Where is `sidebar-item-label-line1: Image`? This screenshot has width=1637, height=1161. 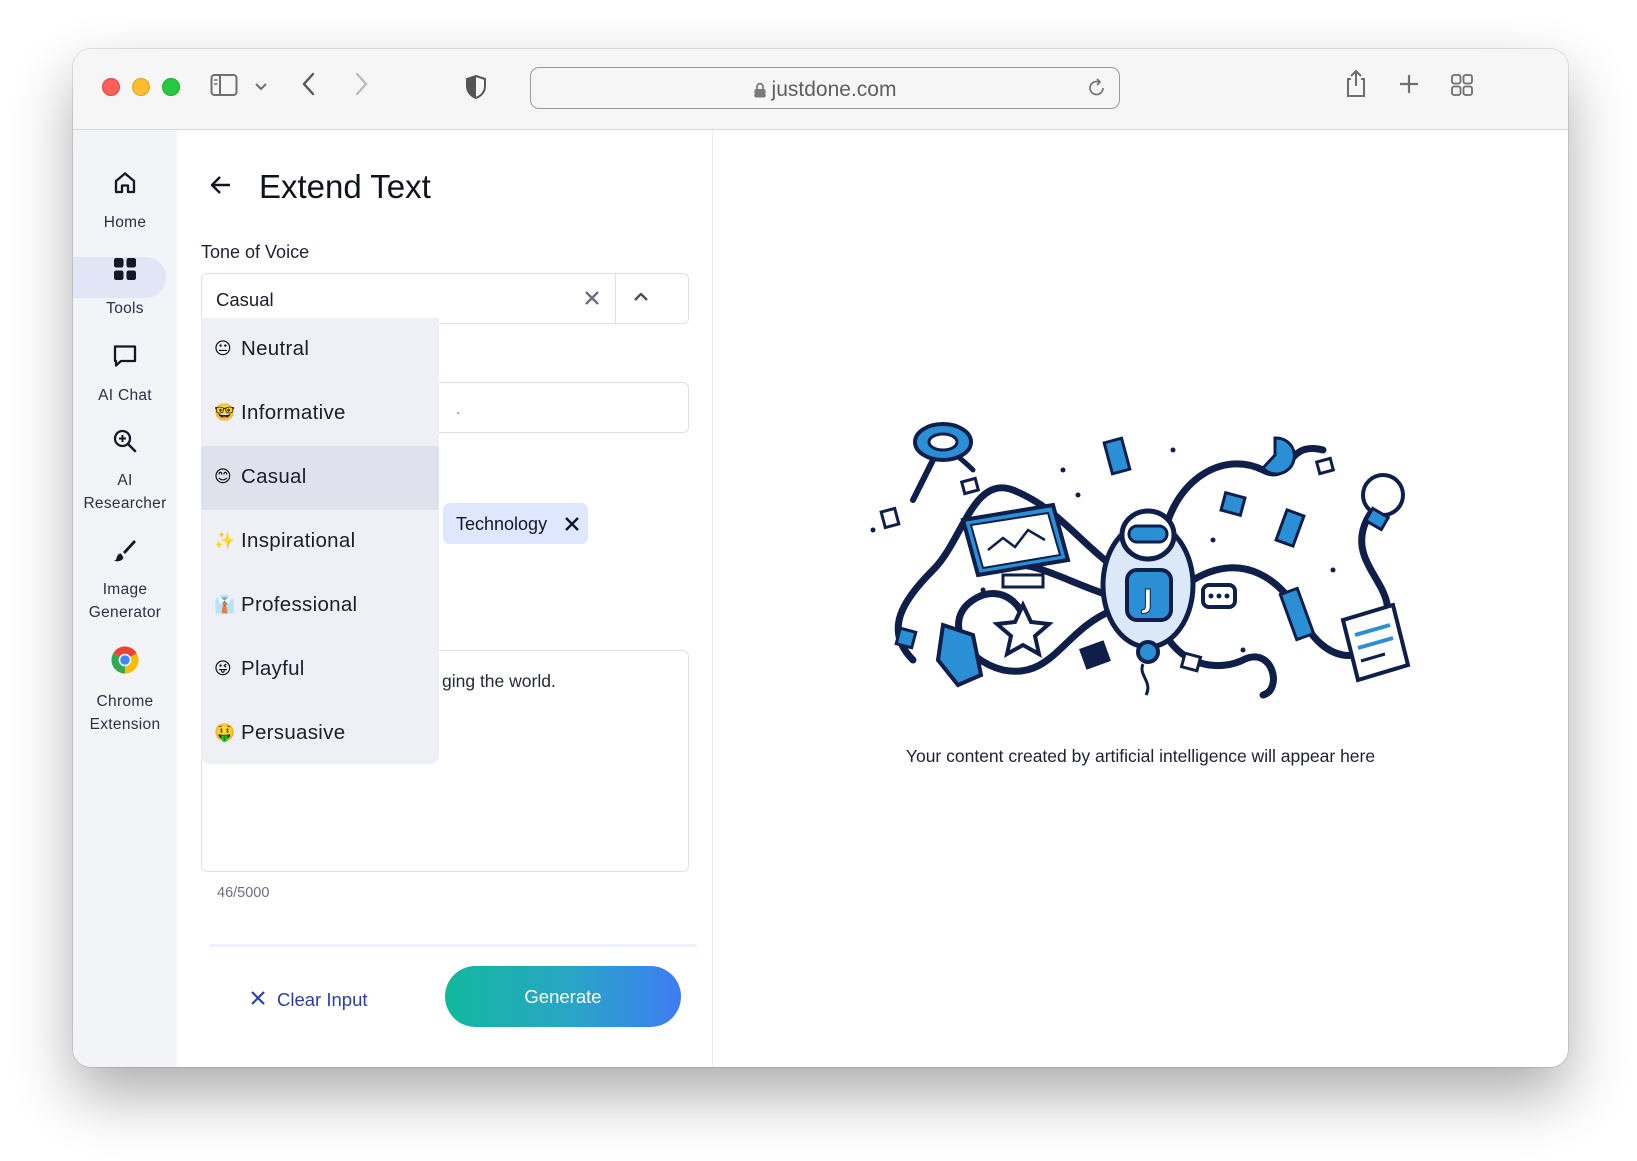
sidebar-item-label-line1: Image is located at coordinates (125, 589).